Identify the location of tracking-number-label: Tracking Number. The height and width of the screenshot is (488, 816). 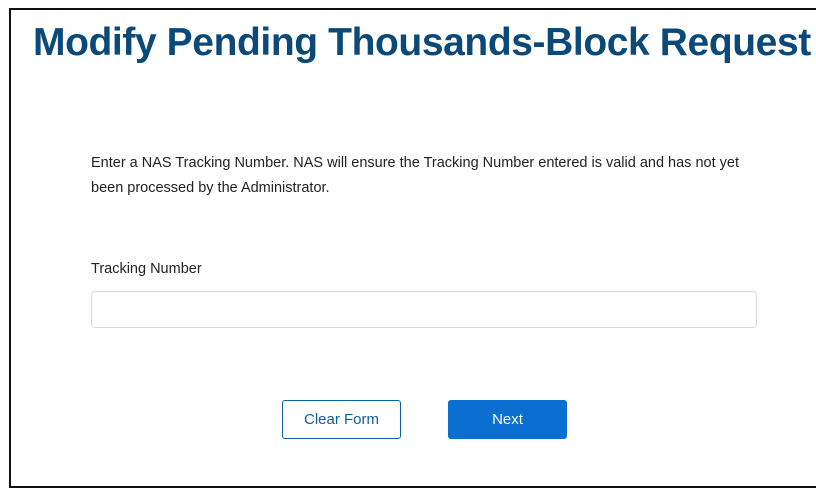
(146, 269).